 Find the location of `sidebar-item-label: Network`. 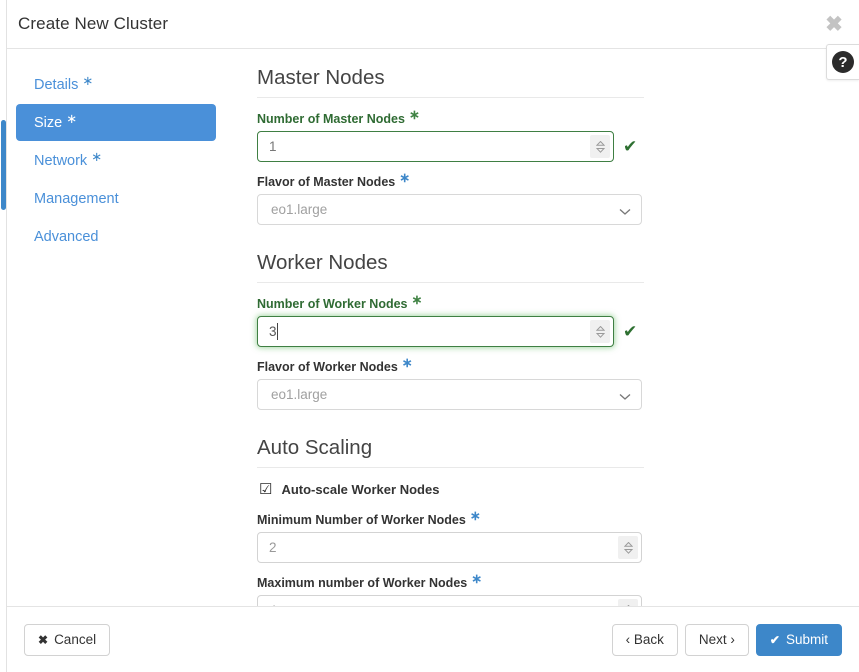

sidebar-item-label: Network is located at coordinates (61, 160).